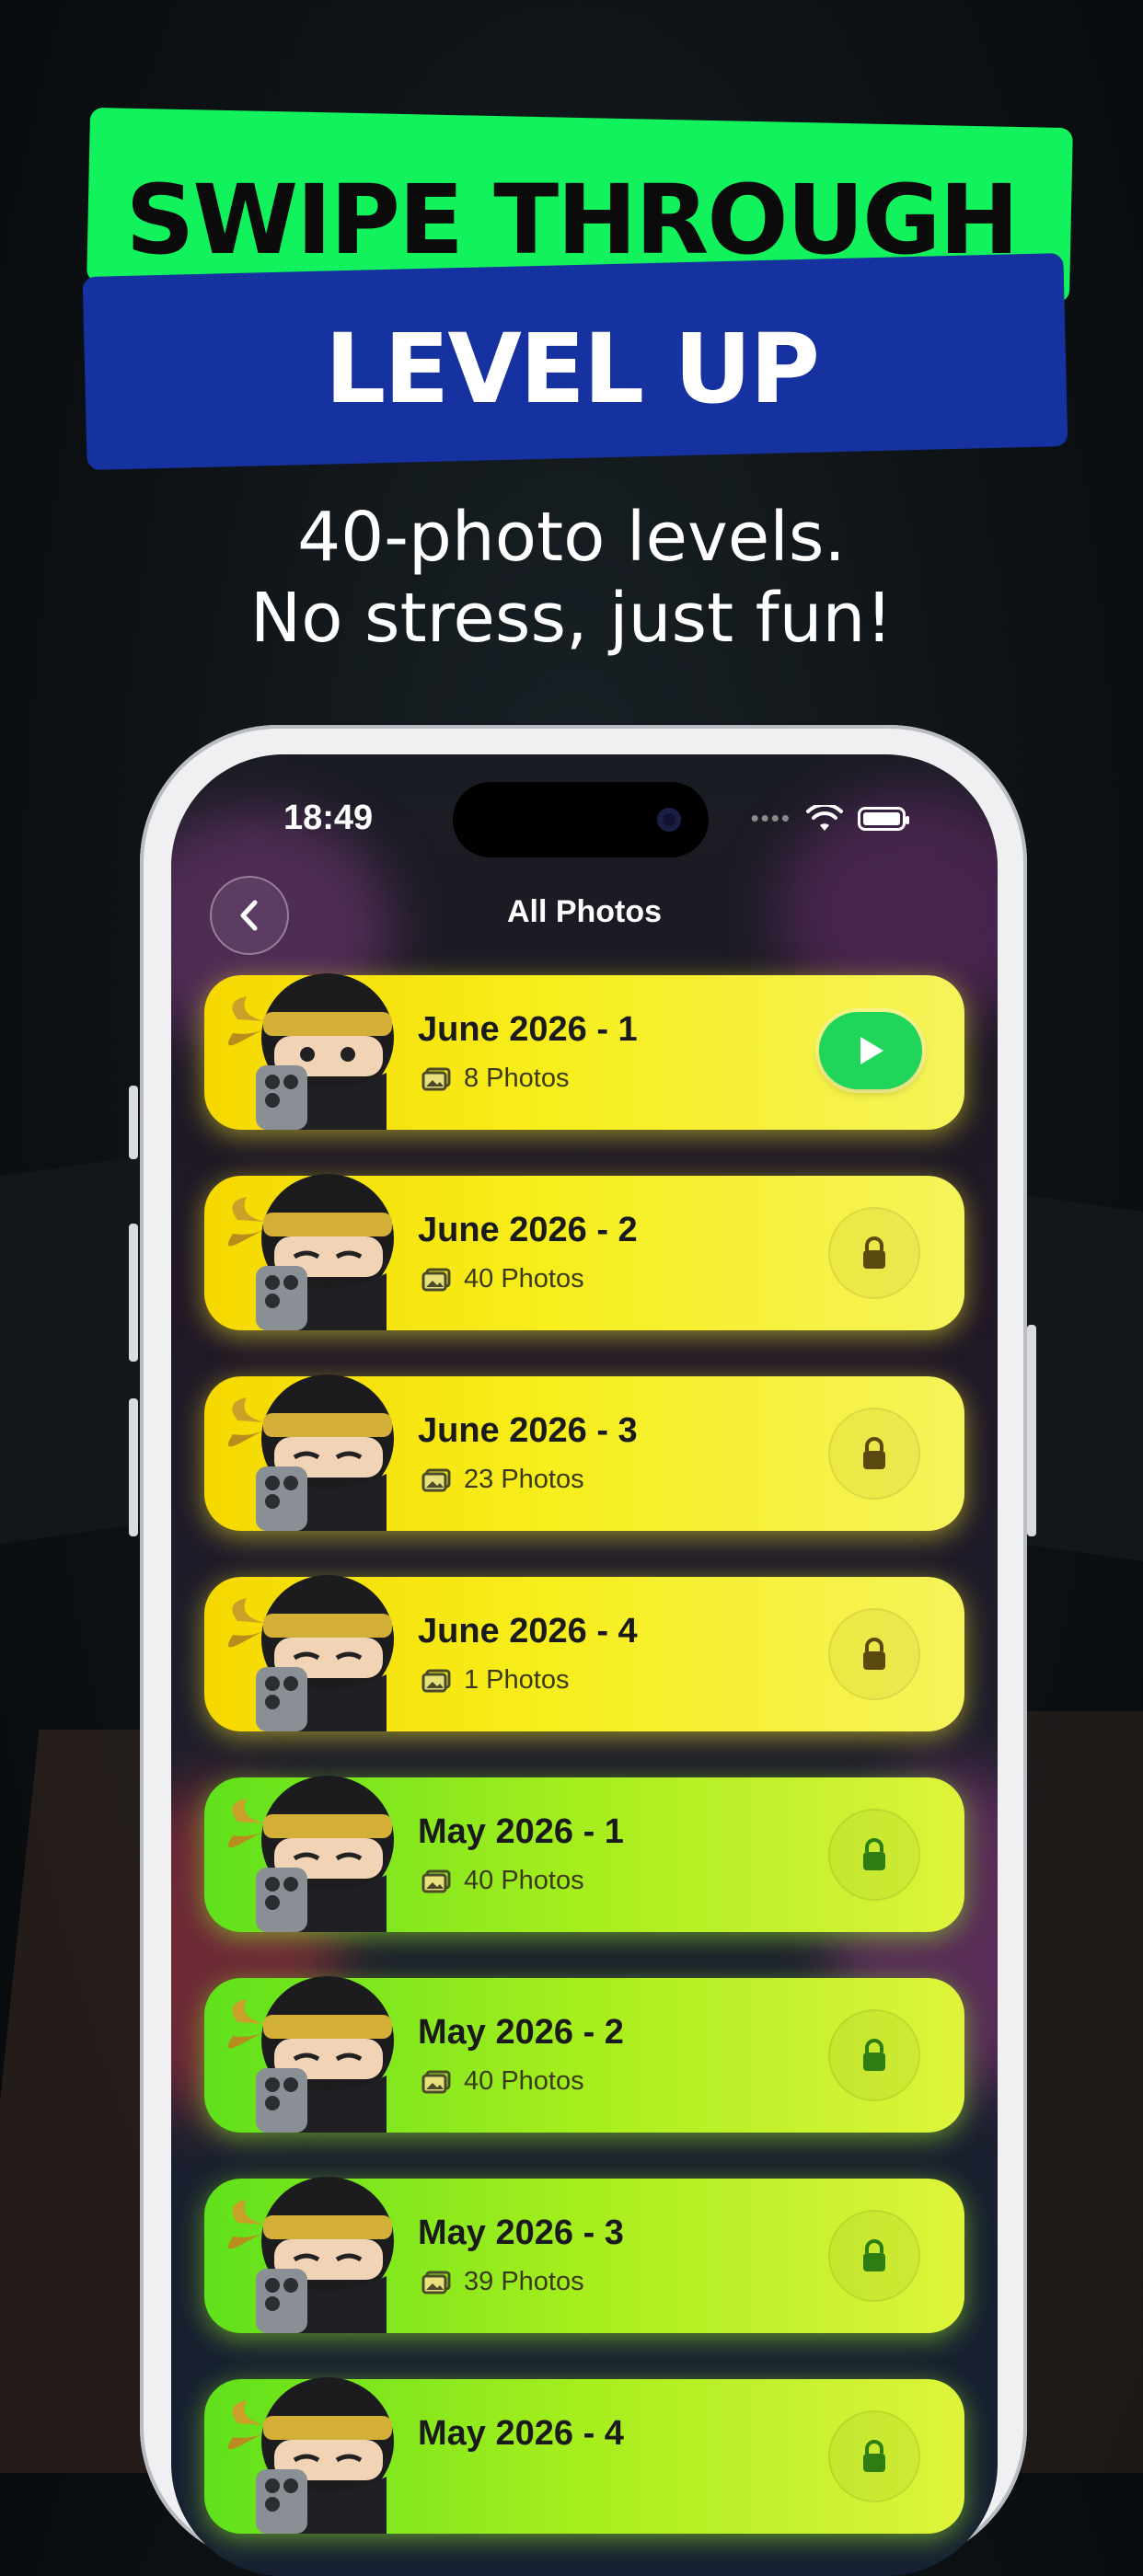  I want to click on level-card: May 2026 - 2 40 Photos, so click(584, 2054).